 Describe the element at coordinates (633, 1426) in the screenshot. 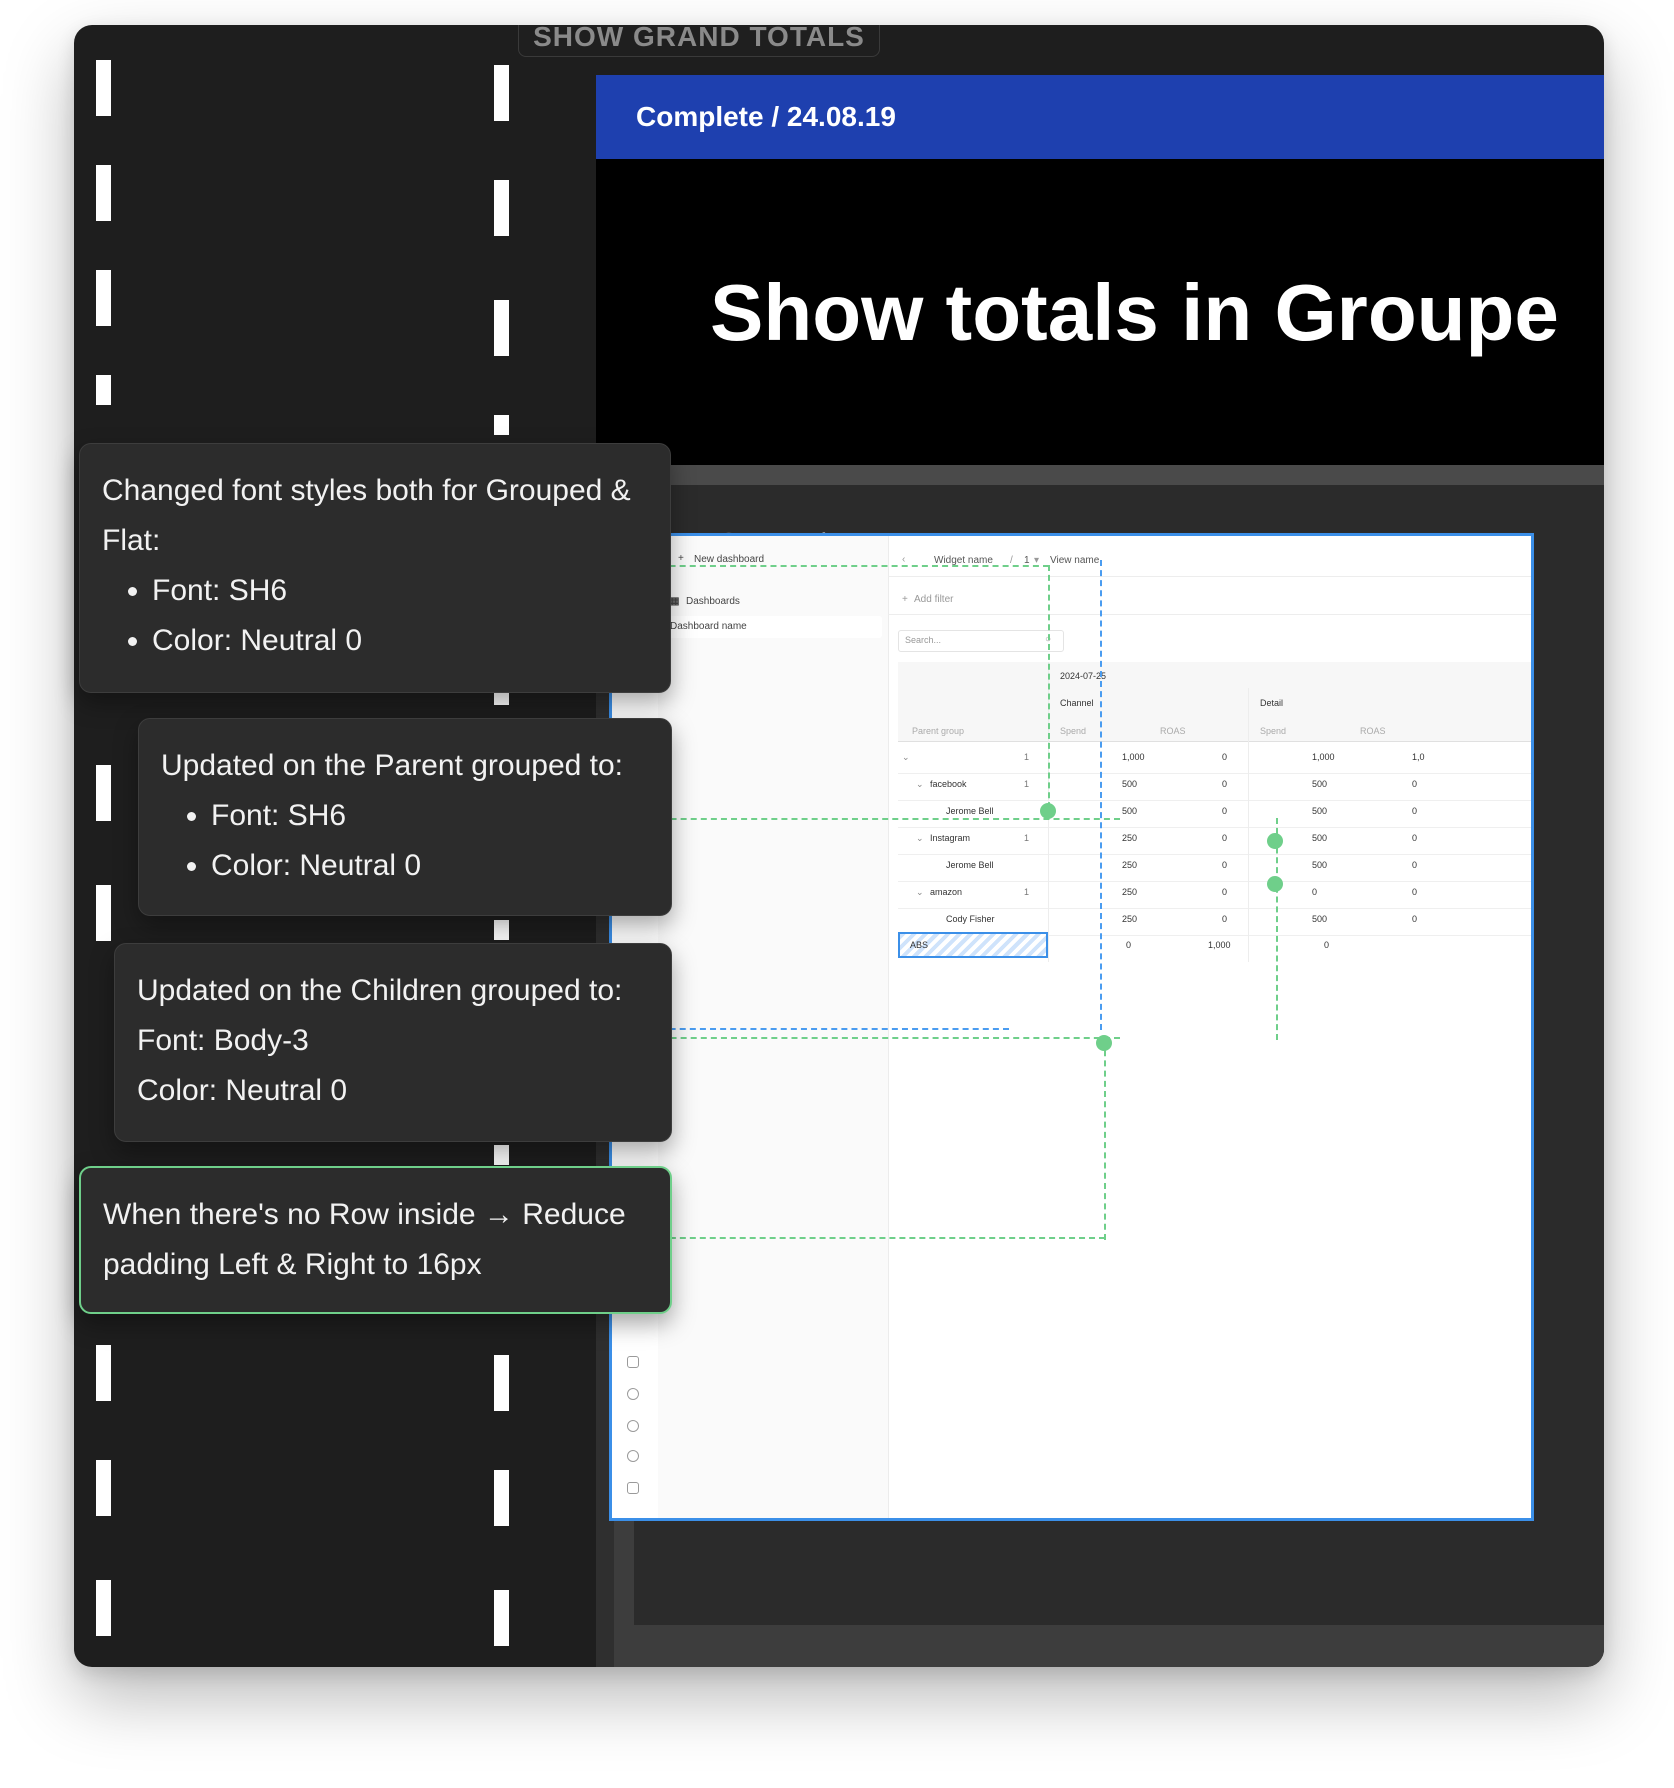

I see `settings-icon` at that location.